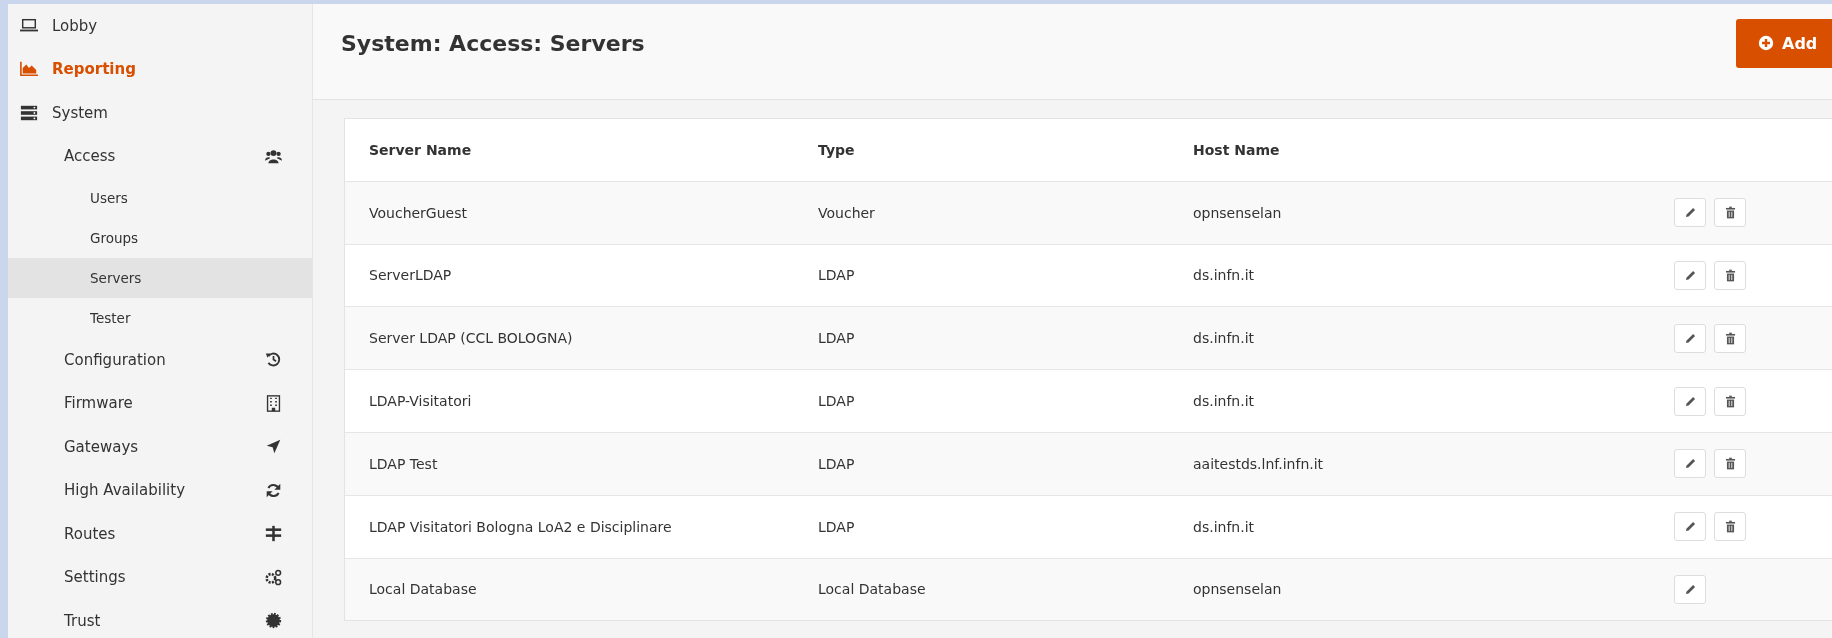 Image resolution: width=1832 pixels, height=638 pixels. I want to click on nav-item: Settings, so click(160, 577).